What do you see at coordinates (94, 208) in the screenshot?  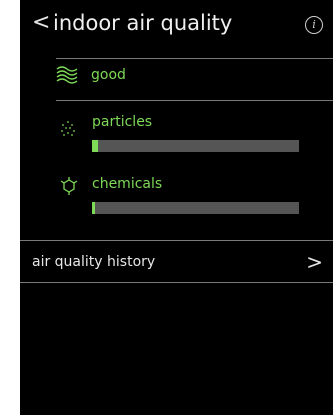 I see `chemicals-level-fill` at bounding box center [94, 208].